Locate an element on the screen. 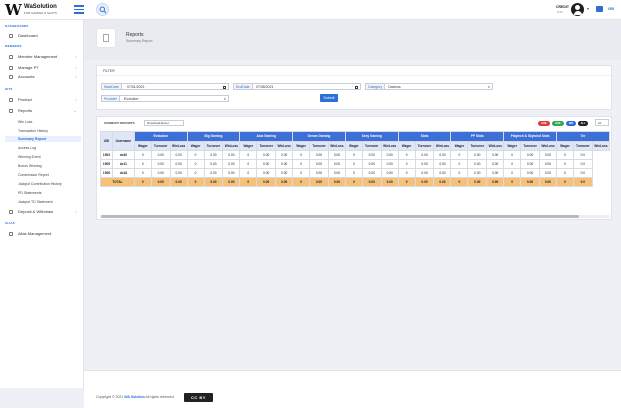 The image size is (621, 408). sidebar-item-member-management: Member Management › is located at coordinates (43, 56).